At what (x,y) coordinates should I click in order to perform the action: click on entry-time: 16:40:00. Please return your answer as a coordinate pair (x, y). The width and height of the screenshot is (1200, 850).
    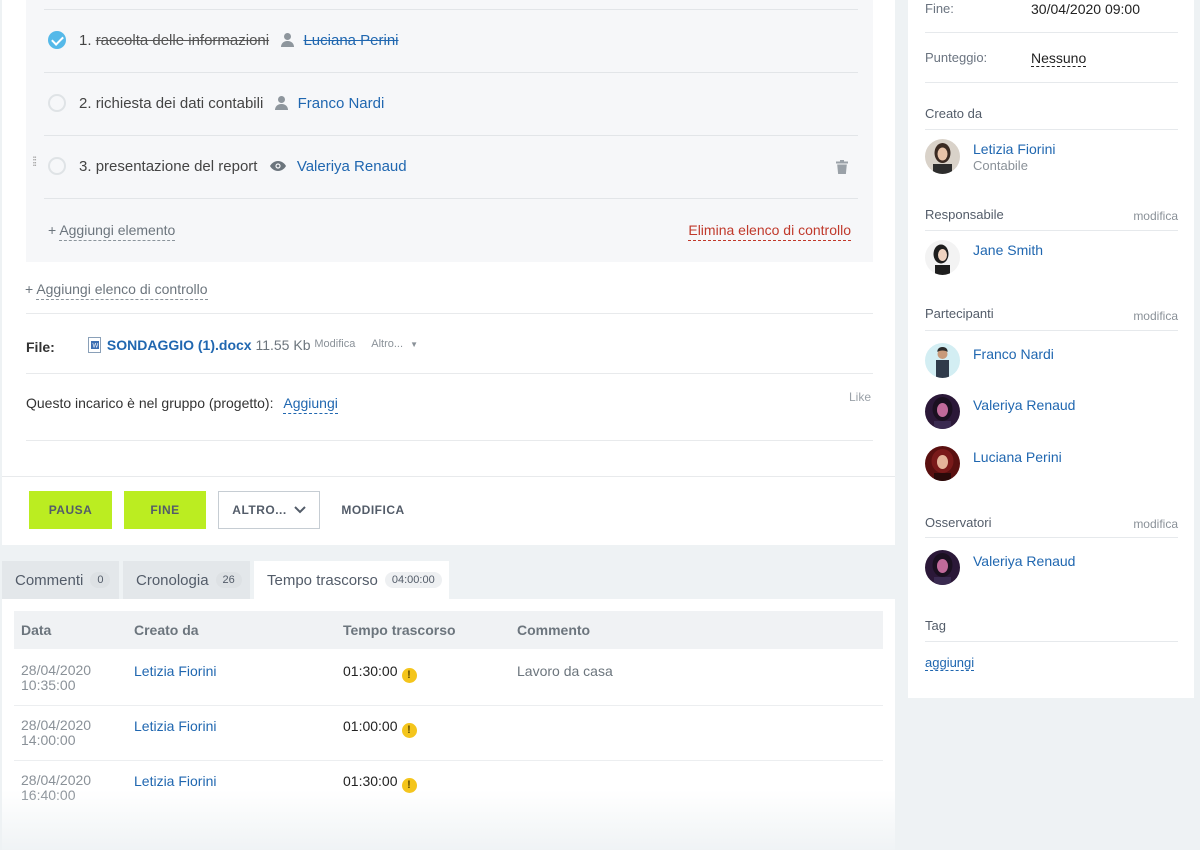
    Looking at the image, I should click on (48, 795).